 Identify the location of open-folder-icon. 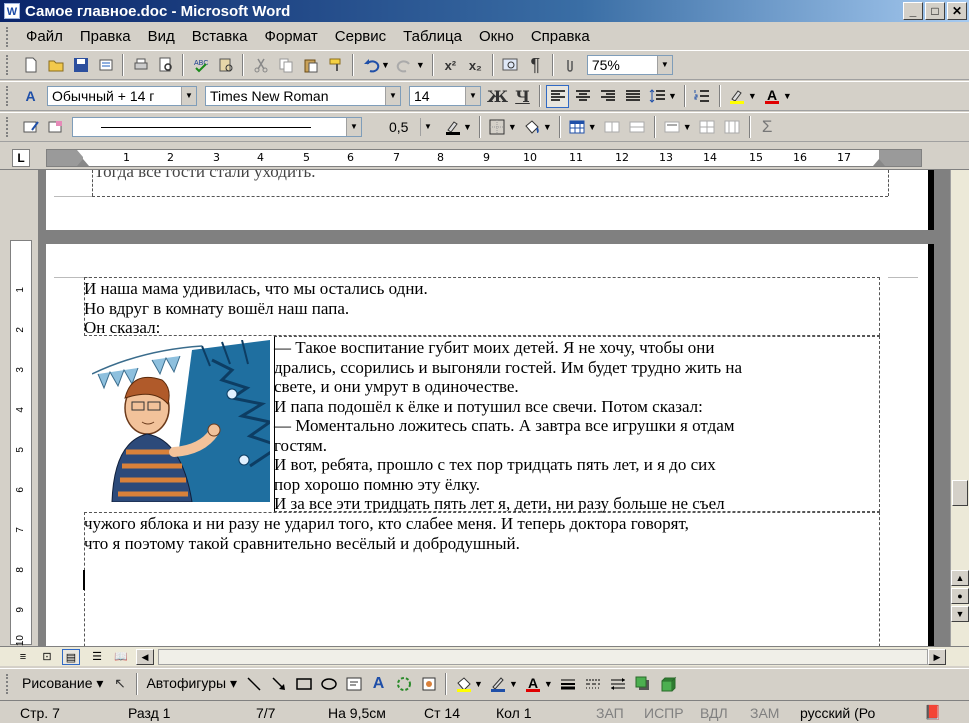
(55, 65).